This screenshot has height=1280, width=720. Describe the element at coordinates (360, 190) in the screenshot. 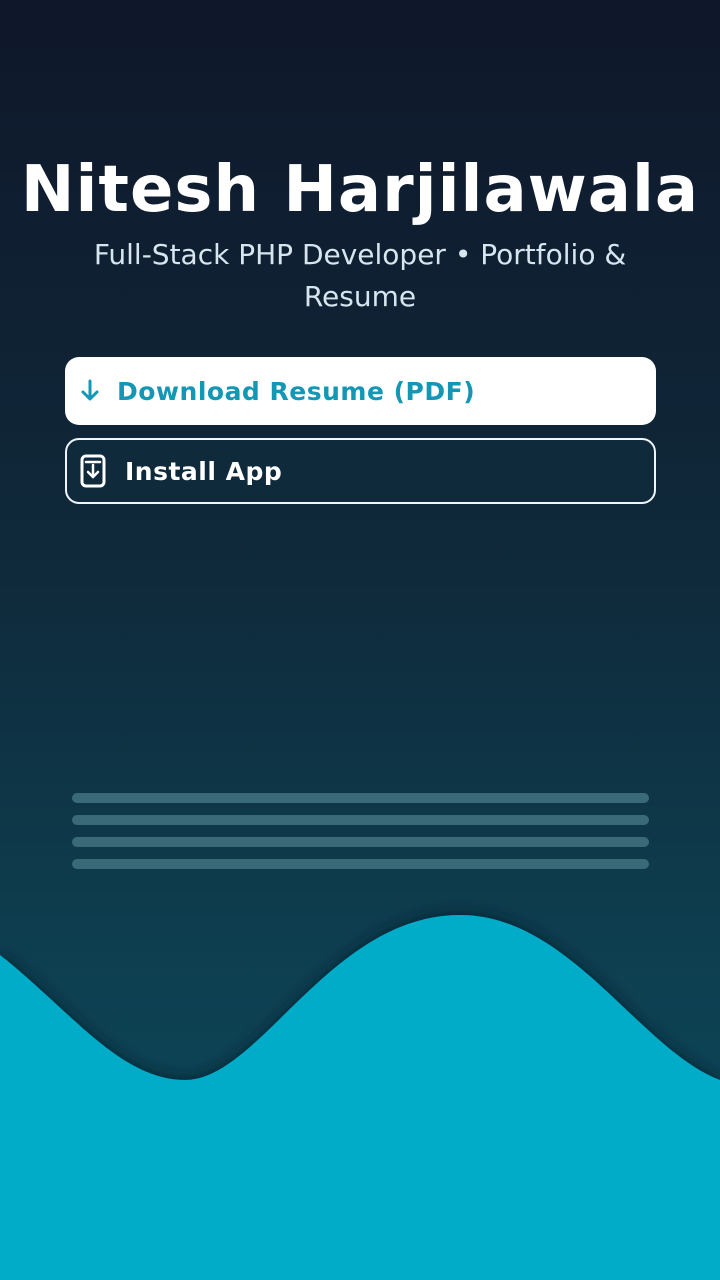

I see `profile-name: Nitesh Harjilawala` at that location.